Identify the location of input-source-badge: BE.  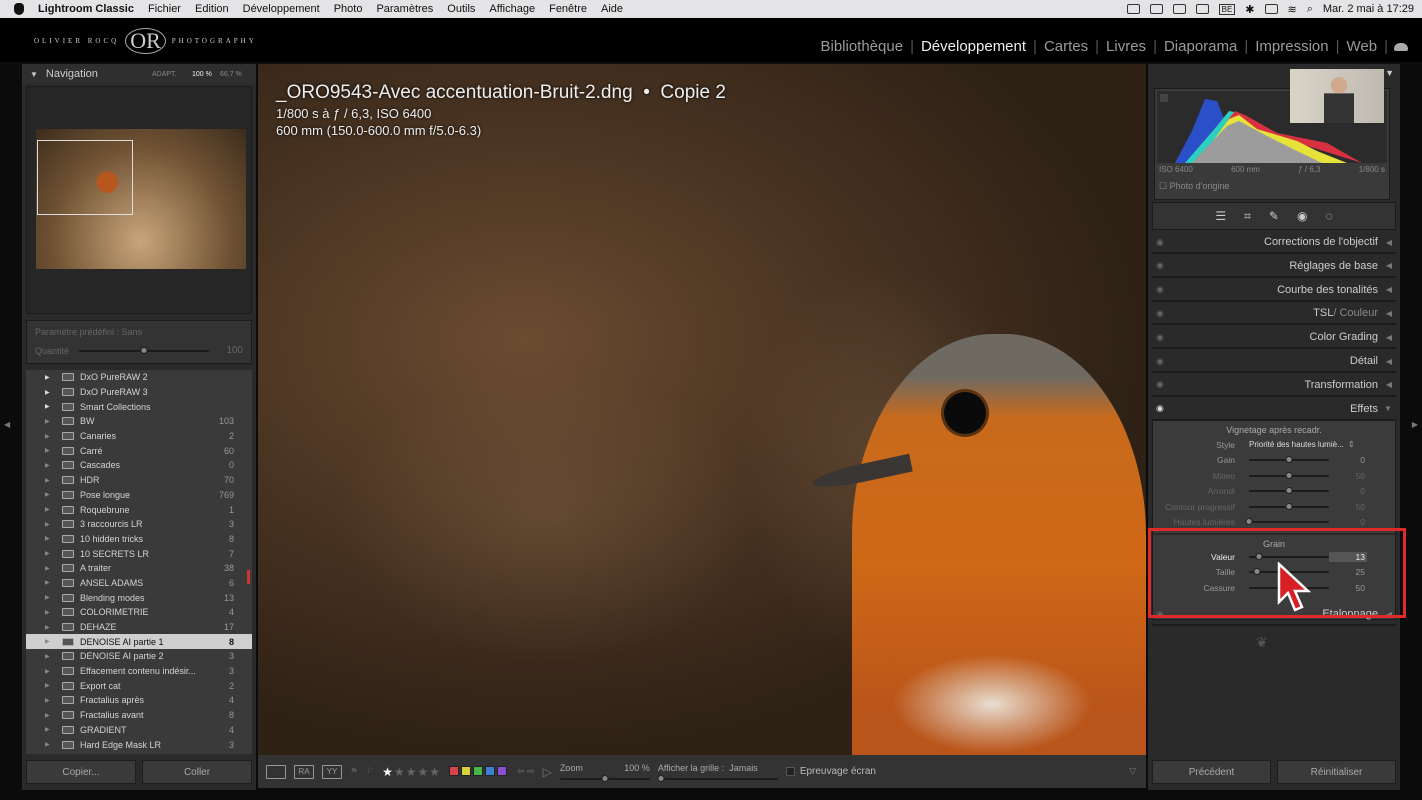
(1227, 9).